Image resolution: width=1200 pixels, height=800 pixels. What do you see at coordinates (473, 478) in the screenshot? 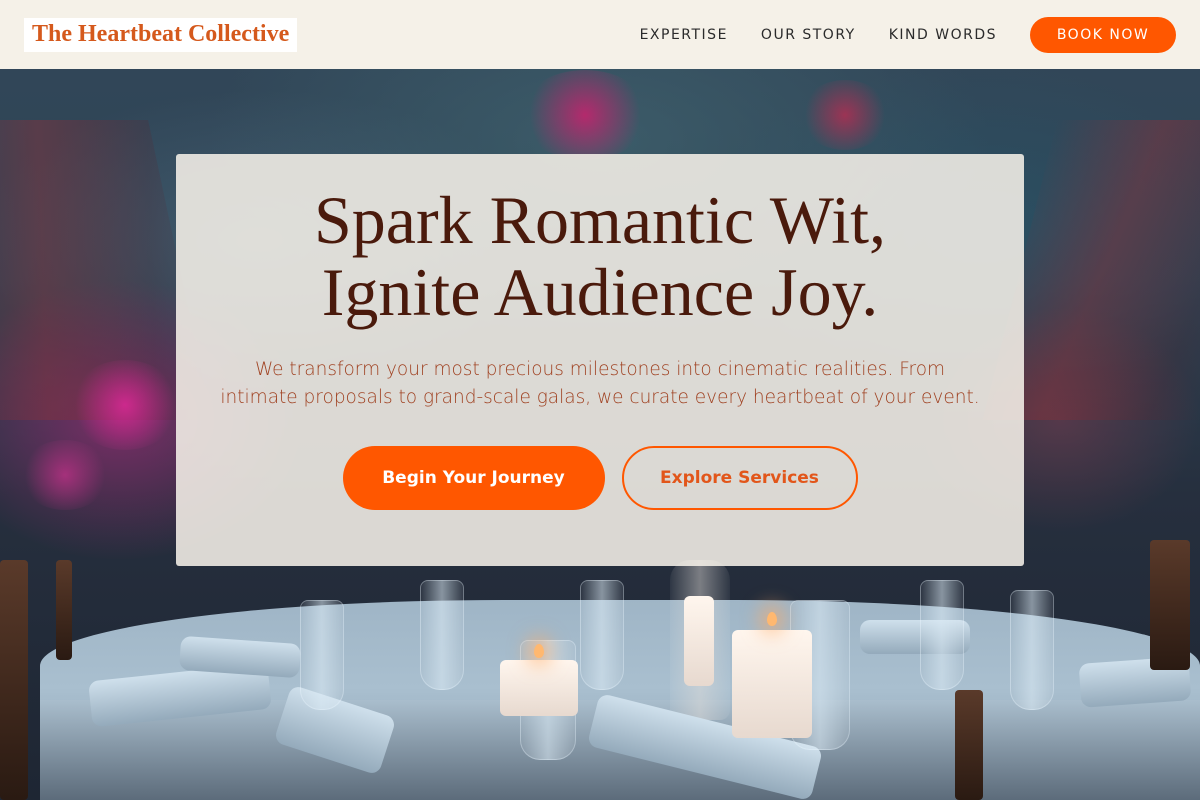
I see `begin-journey-button: Begin Your Journey` at bounding box center [473, 478].